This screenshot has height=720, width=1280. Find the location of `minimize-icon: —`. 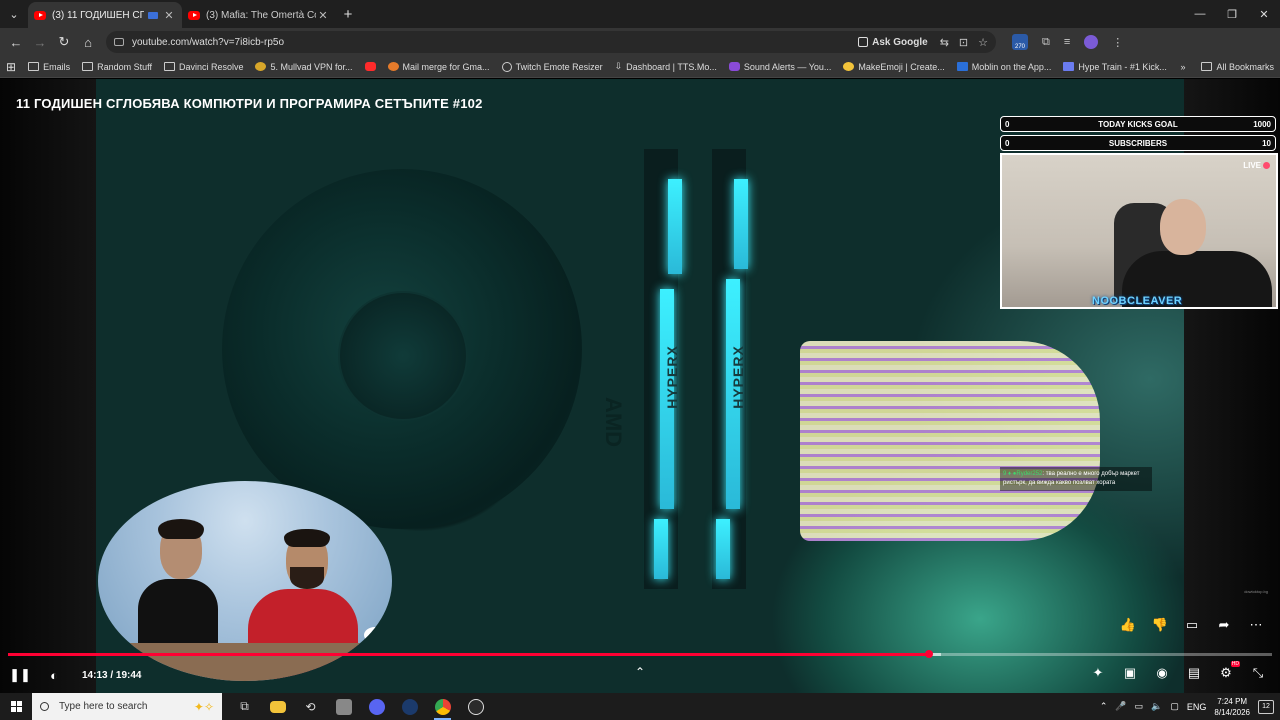

minimize-icon: — is located at coordinates (1200, 14).